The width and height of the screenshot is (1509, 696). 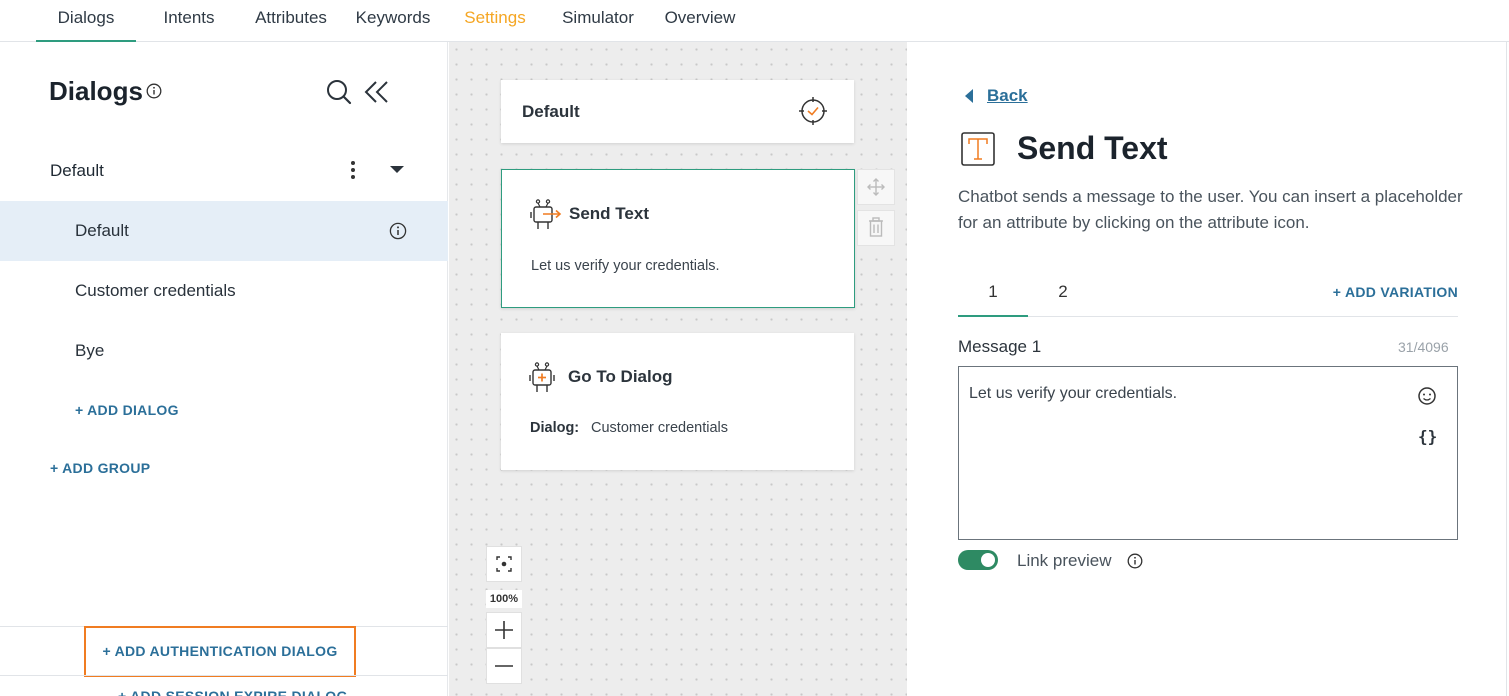 I want to click on character-count: 31/4096, so click(x=1423, y=347).